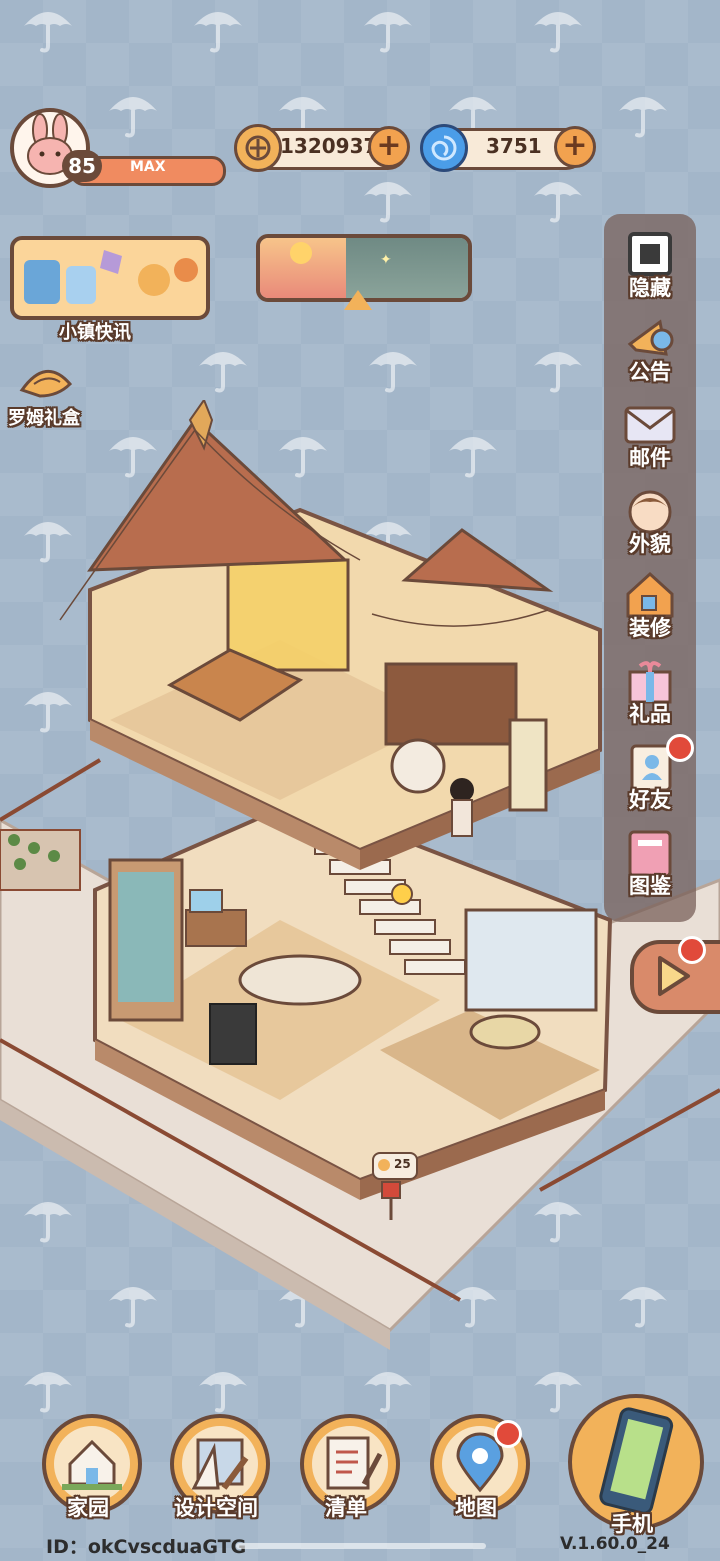 The height and width of the screenshot is (1561, 720). What do you see at coordinates (650, 372) in the screenshot?
I see `menu-item-label: 公告` at bounding box center [650, 372].